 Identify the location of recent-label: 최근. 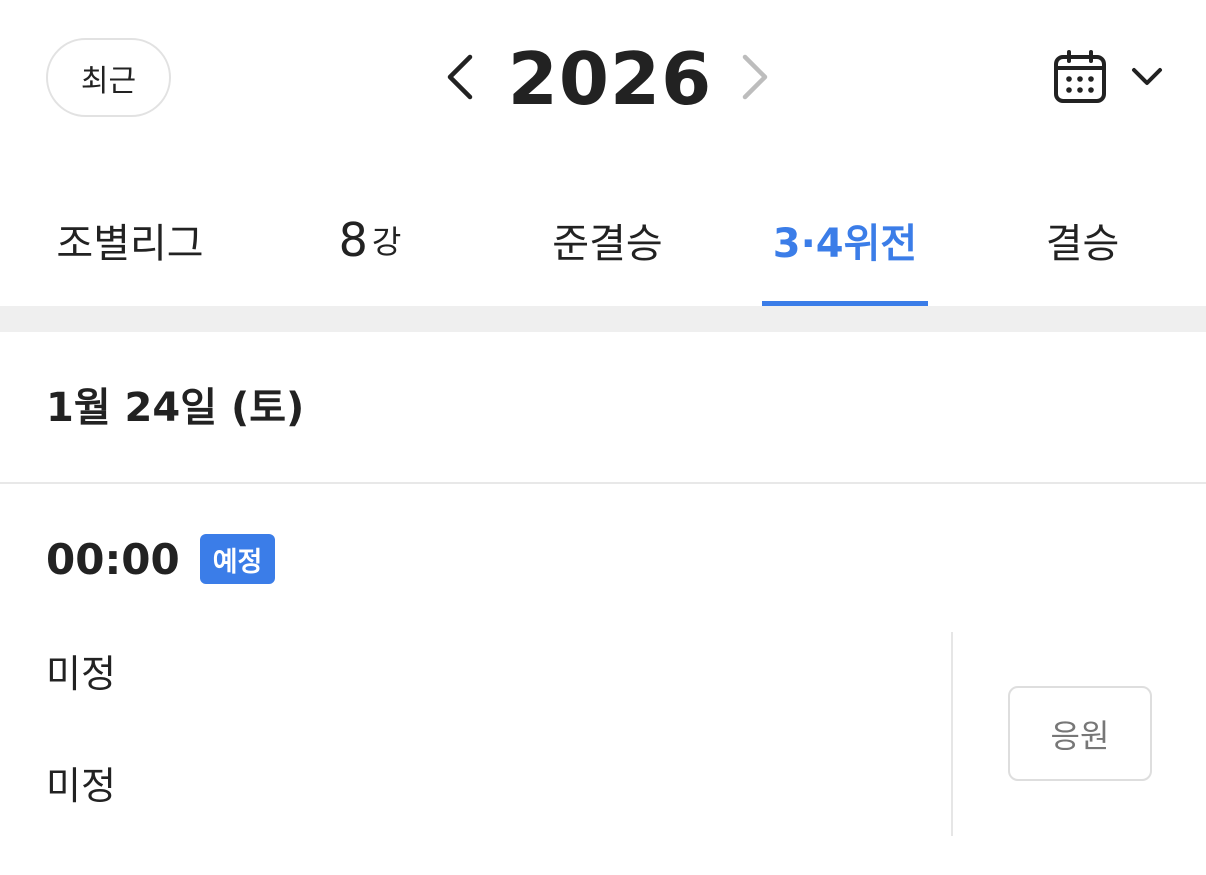
(108, 81).